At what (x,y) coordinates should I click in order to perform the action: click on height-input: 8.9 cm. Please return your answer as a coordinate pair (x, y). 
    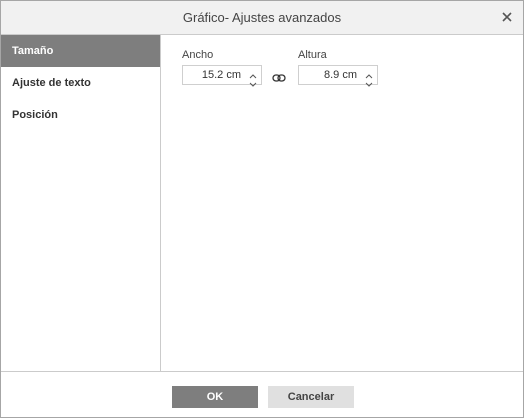
    Looking at the image, I should click on (340, 75).